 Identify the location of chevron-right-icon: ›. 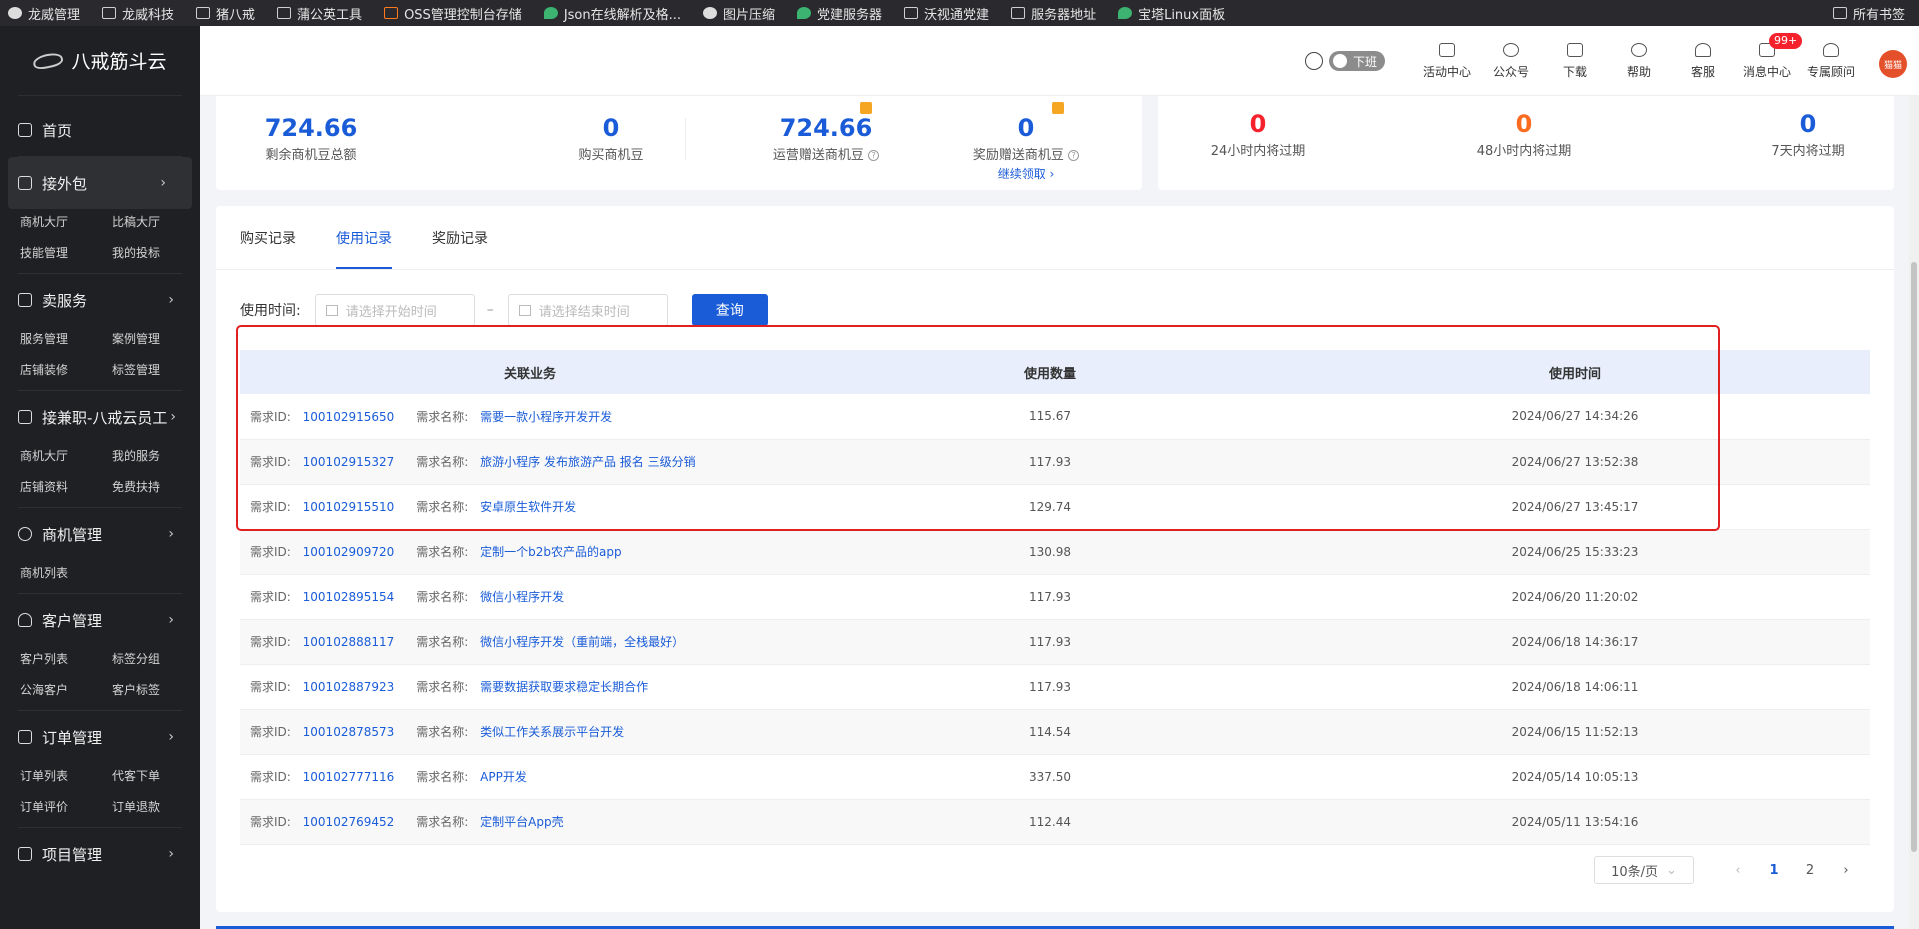
(163, 183).